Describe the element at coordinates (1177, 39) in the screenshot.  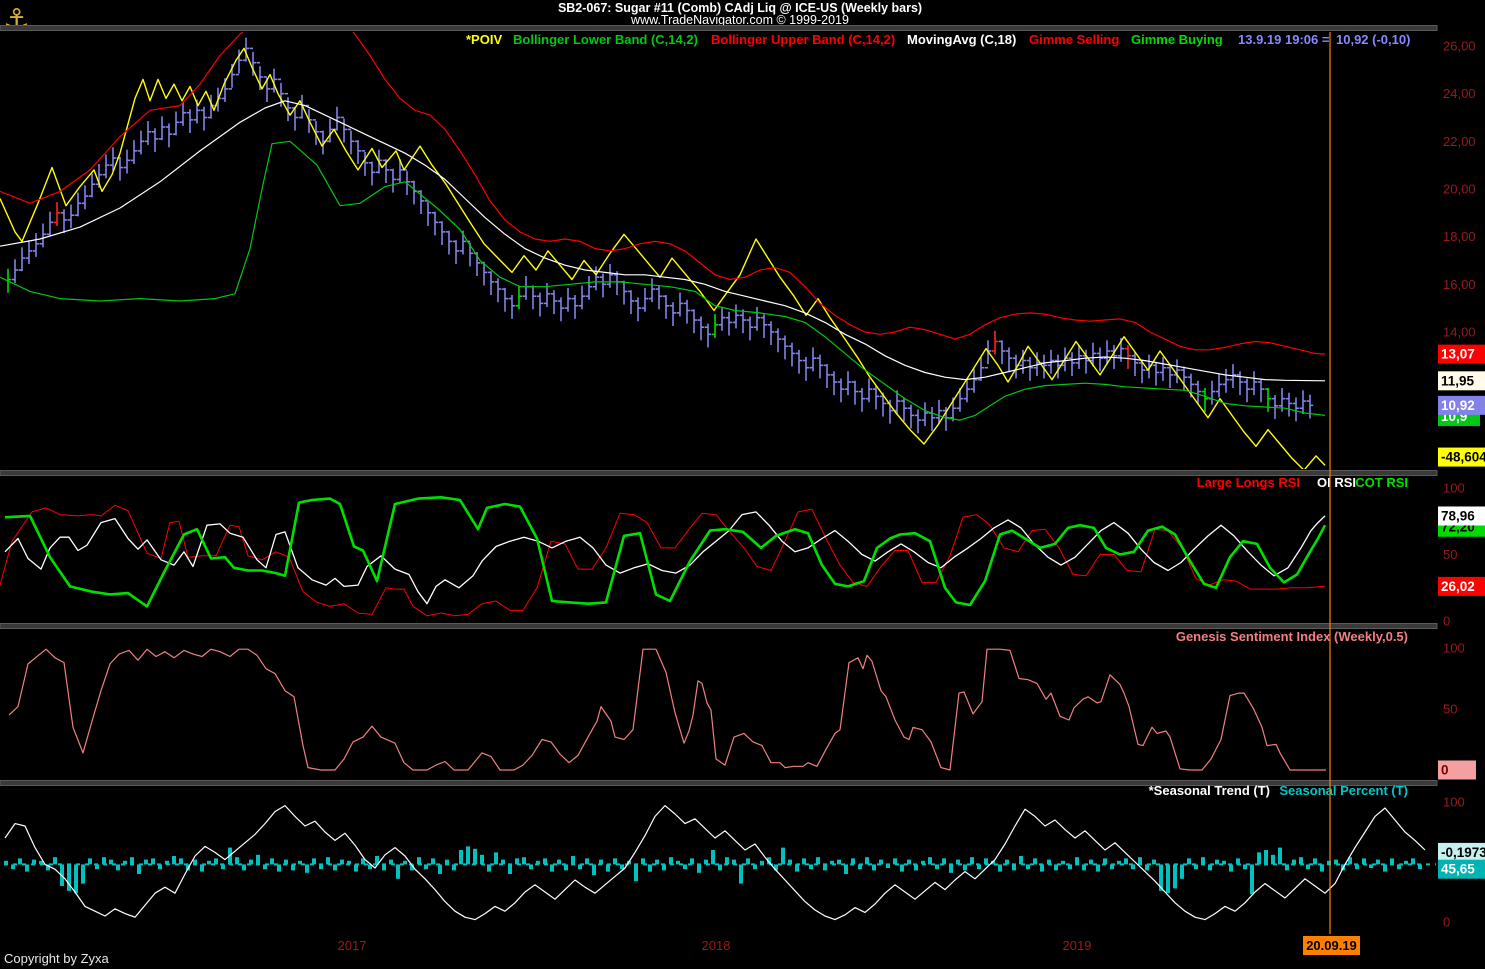
I see `legend-gimme-buying: Gimme Buying` at that location.